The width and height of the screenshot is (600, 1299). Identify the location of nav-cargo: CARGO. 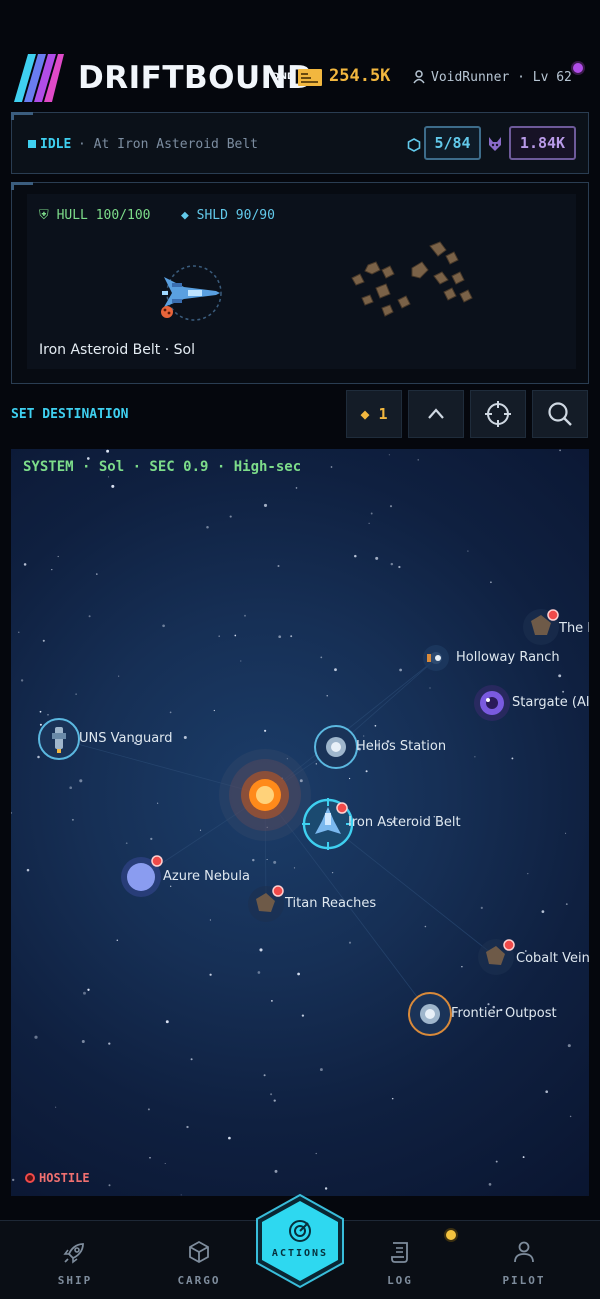
(199, 1260).